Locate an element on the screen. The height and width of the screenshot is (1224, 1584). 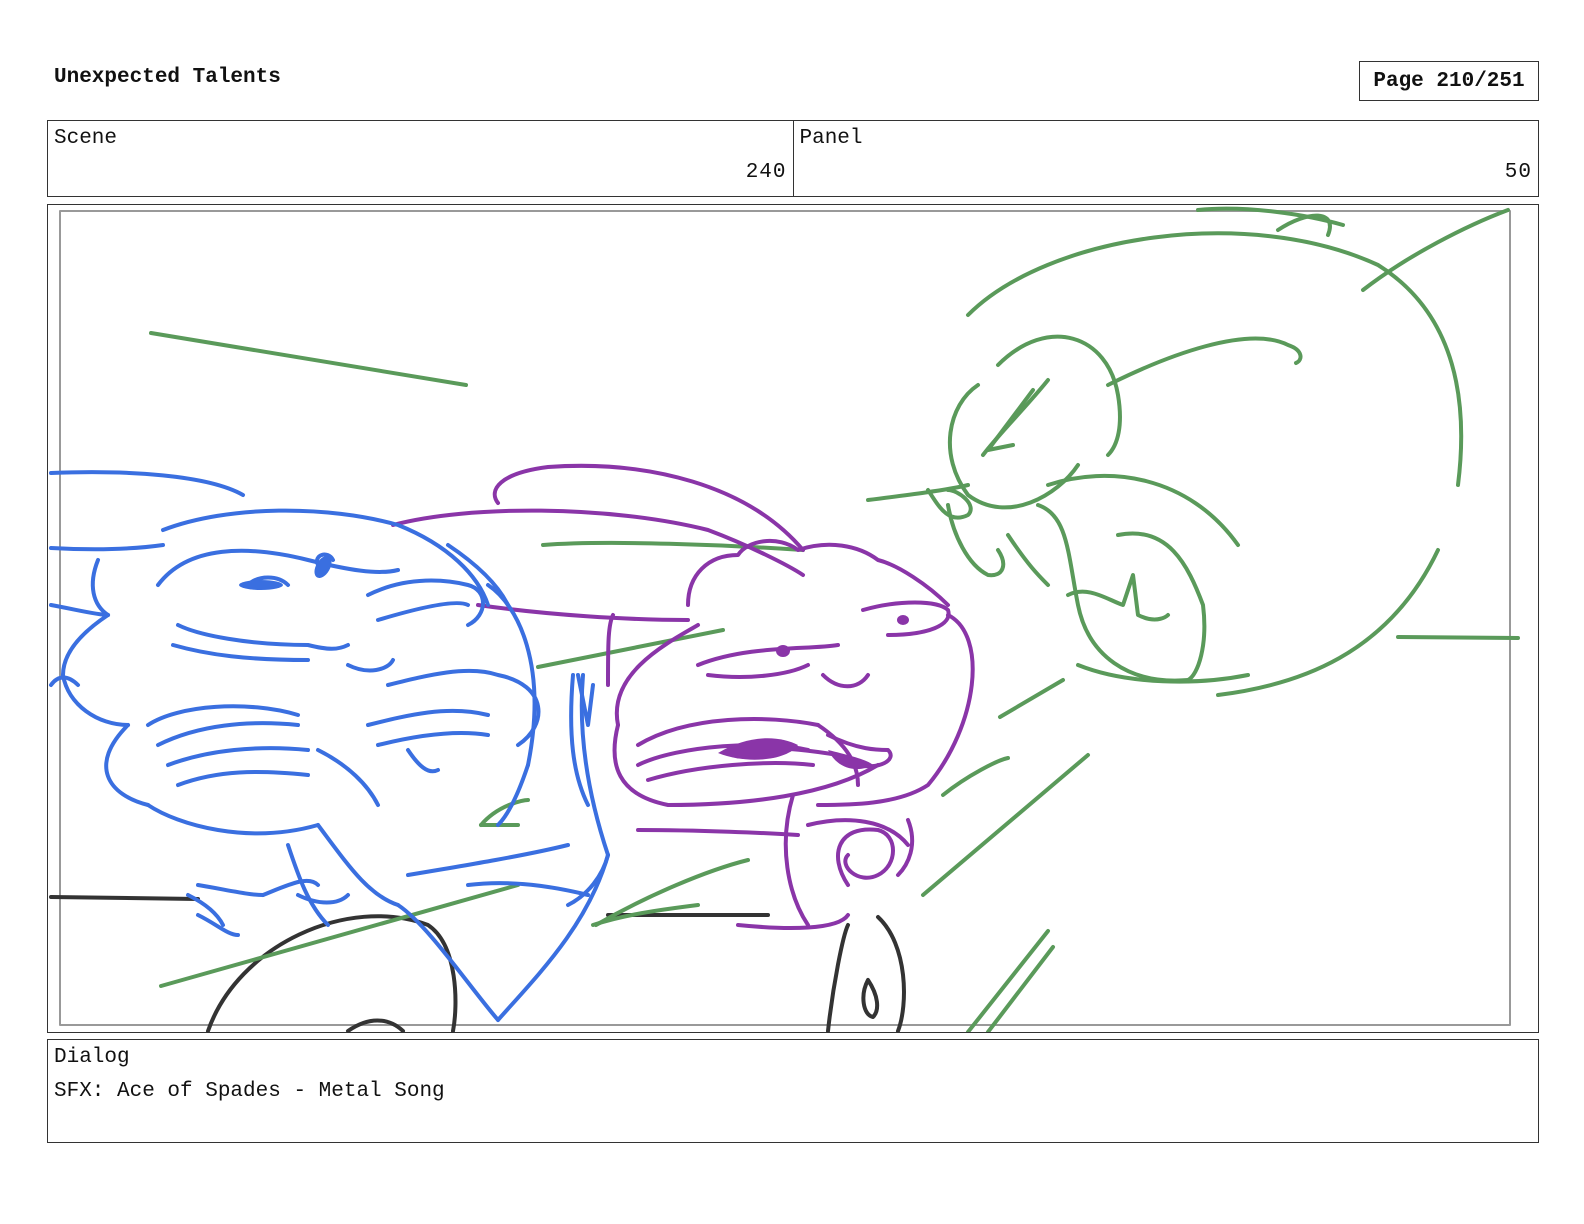
props-sketch is located at coordinates (477, 963).